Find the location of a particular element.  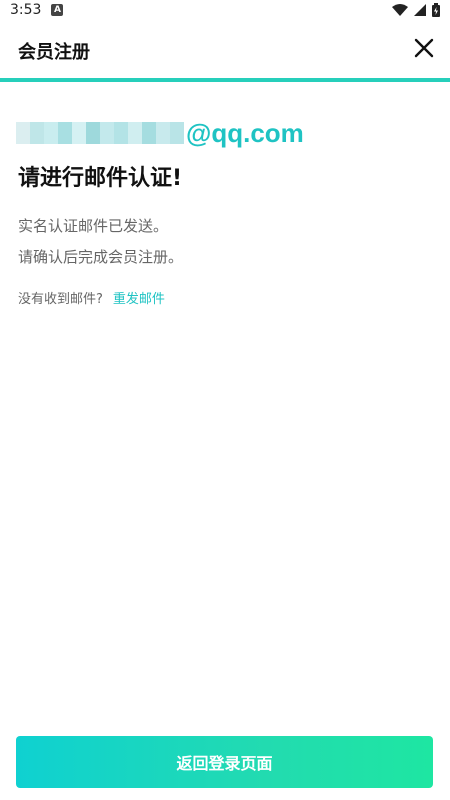

resend-prompt: 没有收到邮件? is located at coordinates (60, 299).